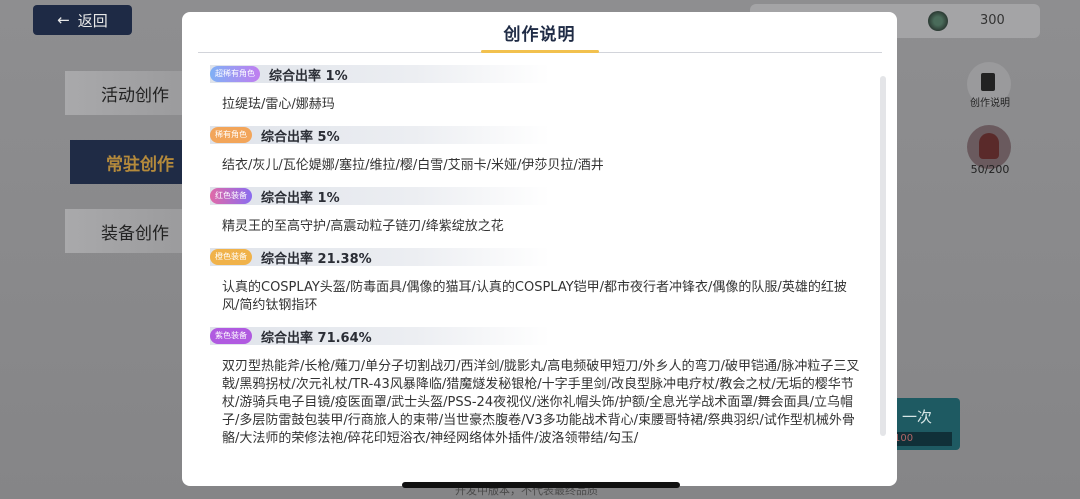 This screenshot has width=1080, height=499. I want to click on scrollbar, so click(883, 256).